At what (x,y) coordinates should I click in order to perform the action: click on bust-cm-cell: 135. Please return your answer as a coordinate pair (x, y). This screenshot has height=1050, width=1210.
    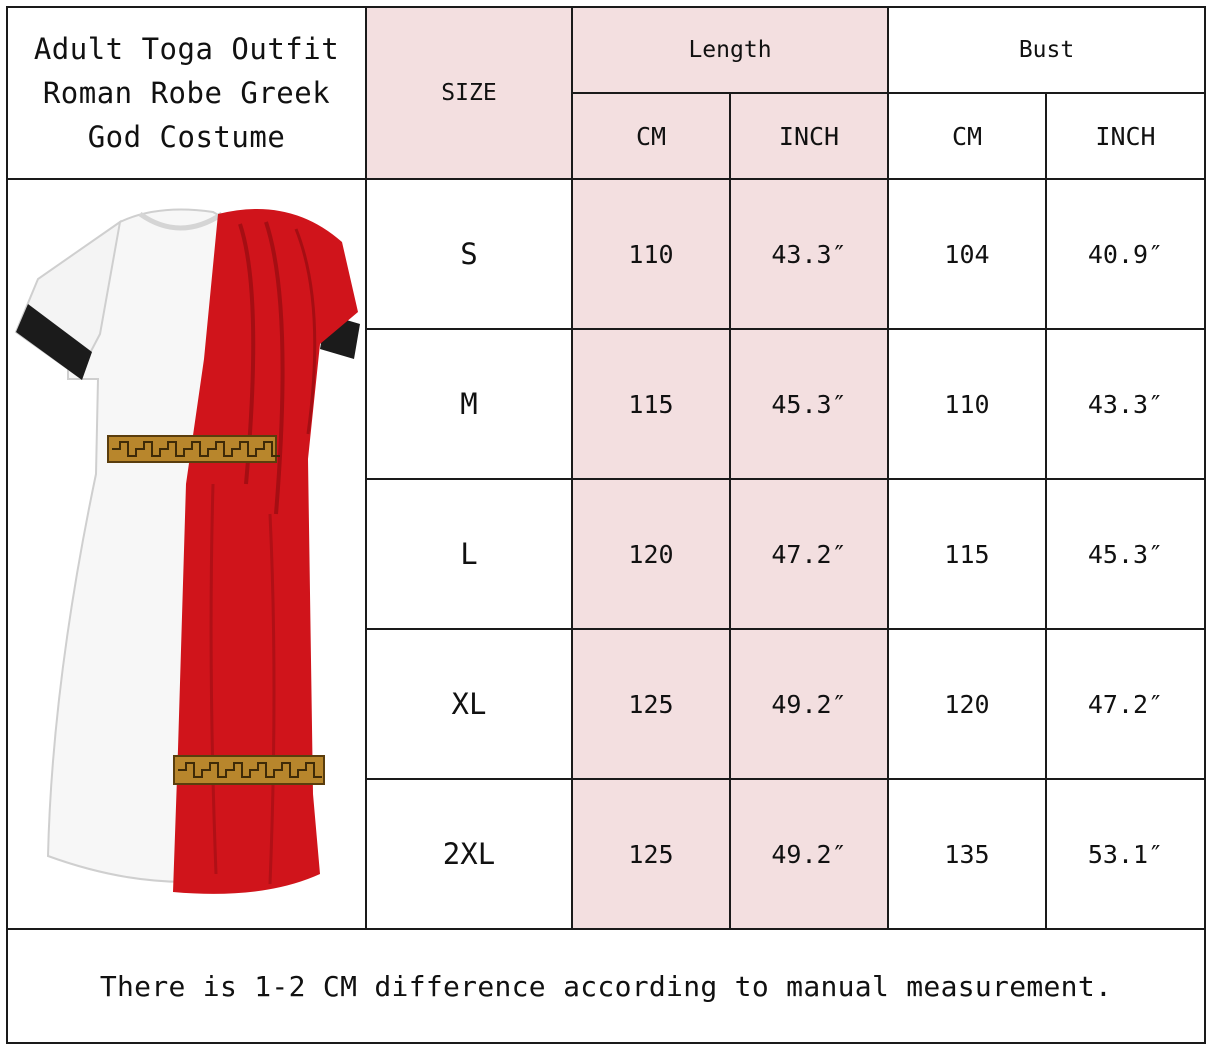
    Looking at the image, I should click on (967, 854).